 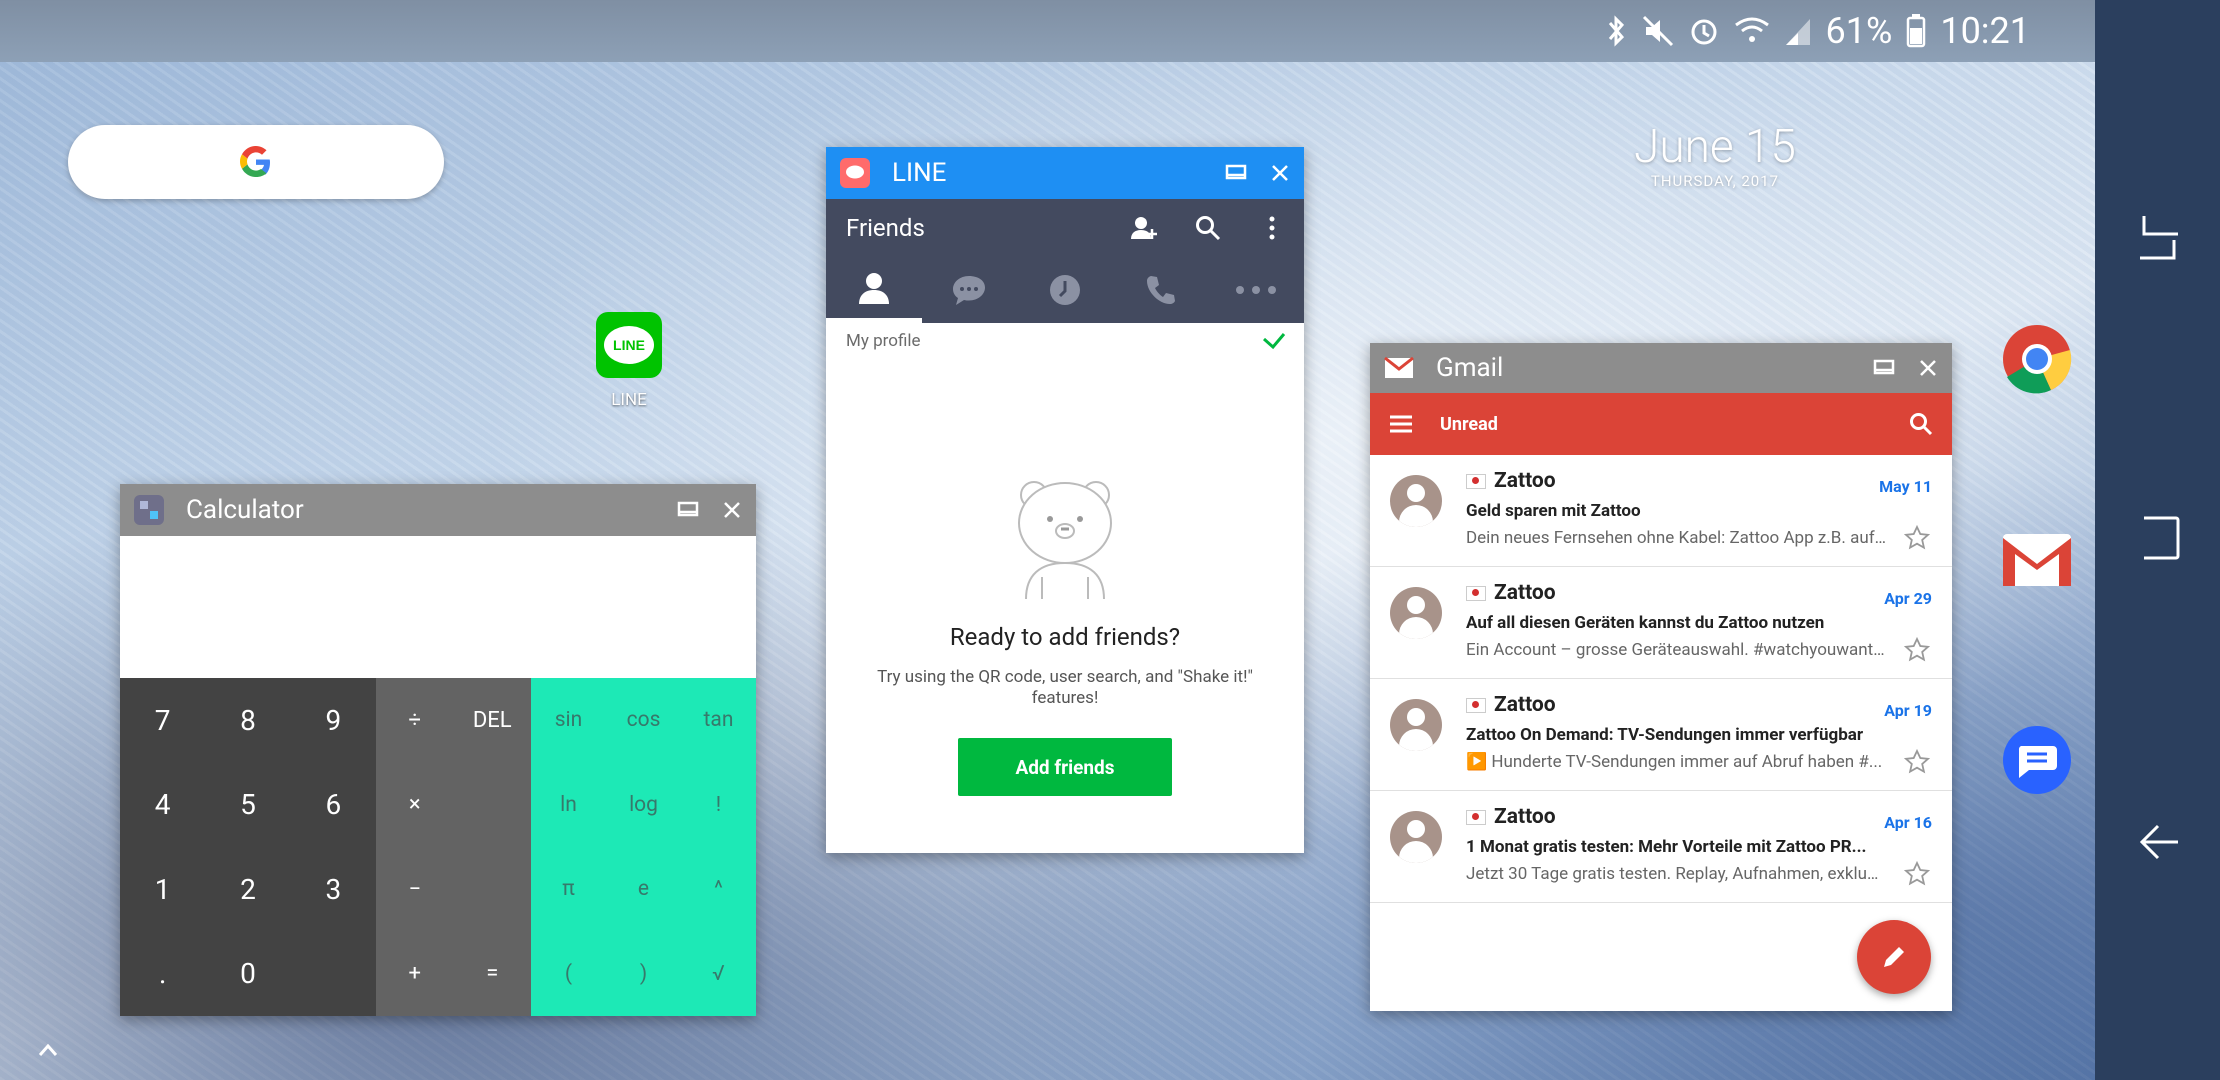 I want to click on key-sqrt: √, so click(x=718, y=974).